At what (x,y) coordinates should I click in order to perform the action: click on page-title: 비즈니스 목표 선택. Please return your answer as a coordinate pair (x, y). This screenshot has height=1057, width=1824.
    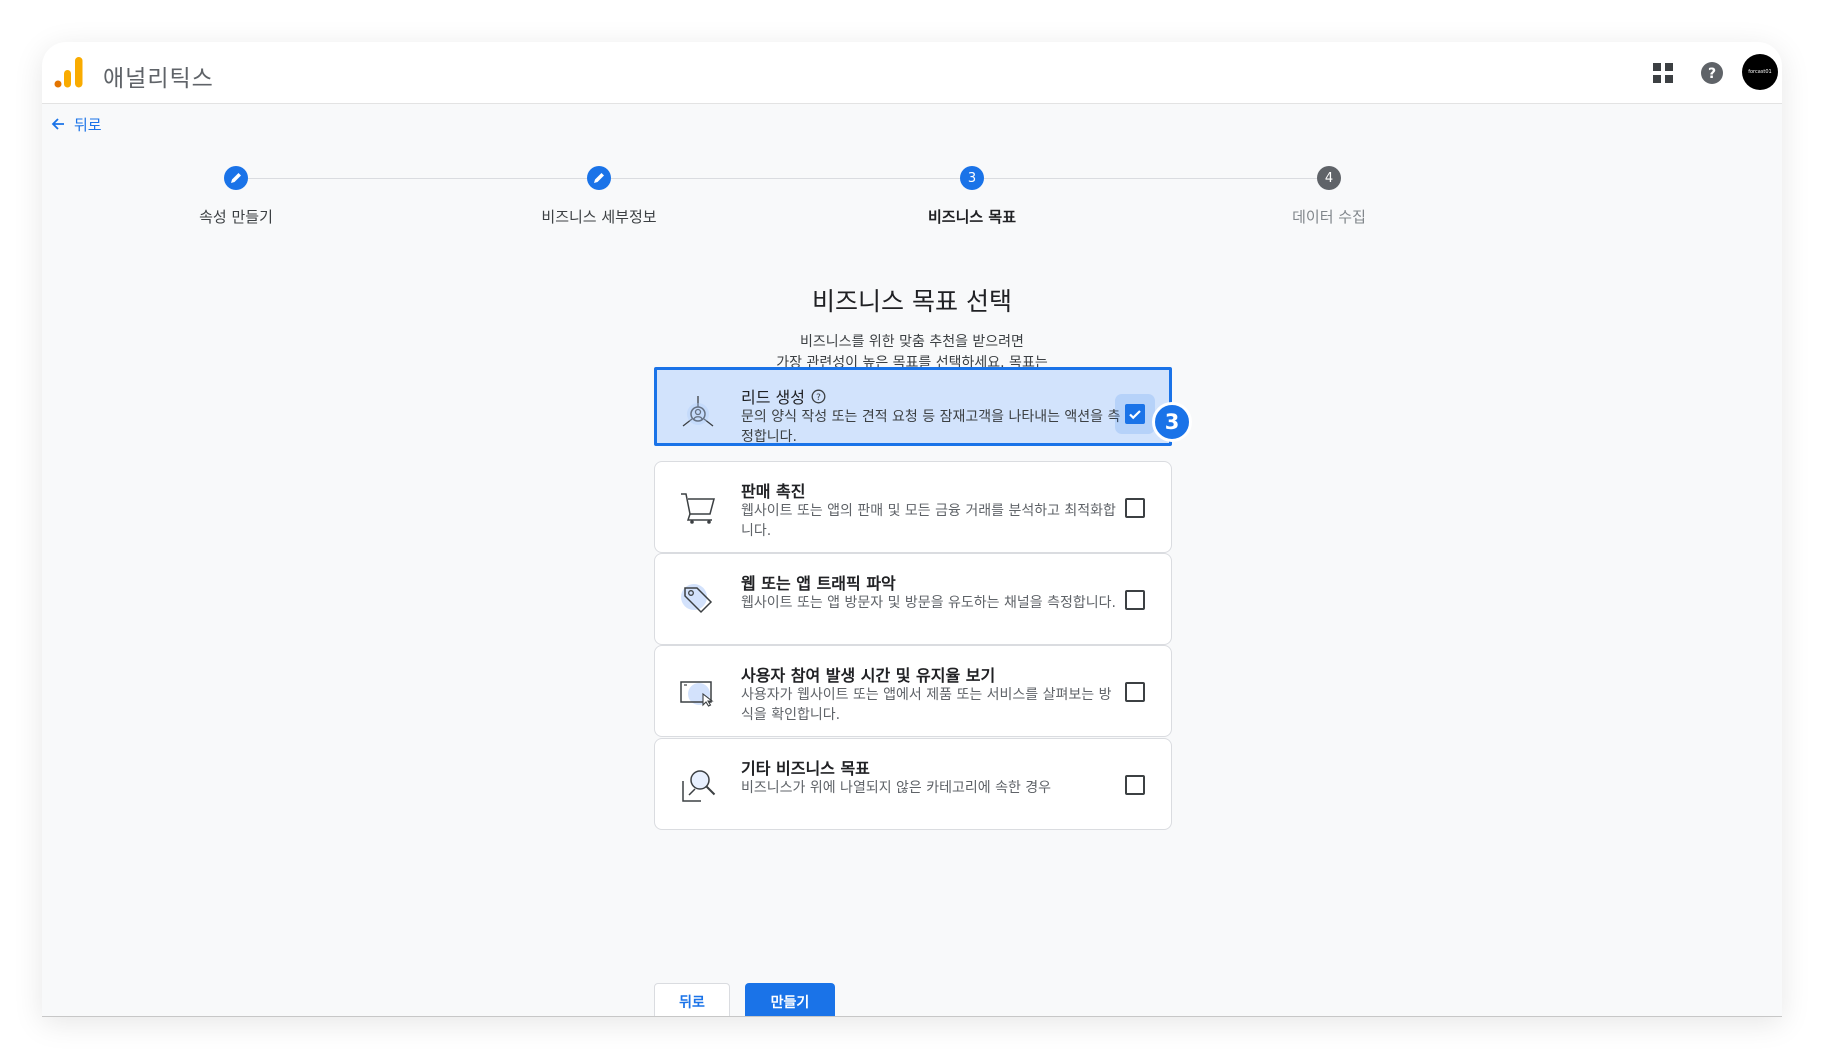
    Looking at the image, I should click on (912, 301).